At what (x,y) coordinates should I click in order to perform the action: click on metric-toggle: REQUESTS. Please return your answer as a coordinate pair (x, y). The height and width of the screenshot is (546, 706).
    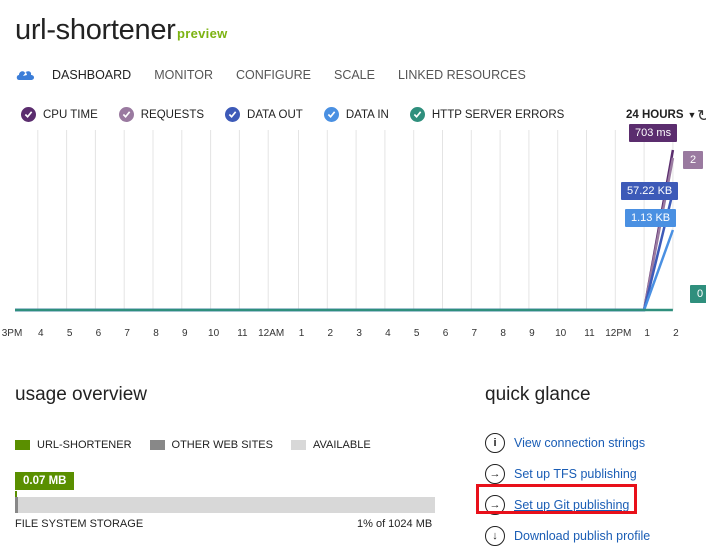
    Looking at the image, I should click on (161, 114).